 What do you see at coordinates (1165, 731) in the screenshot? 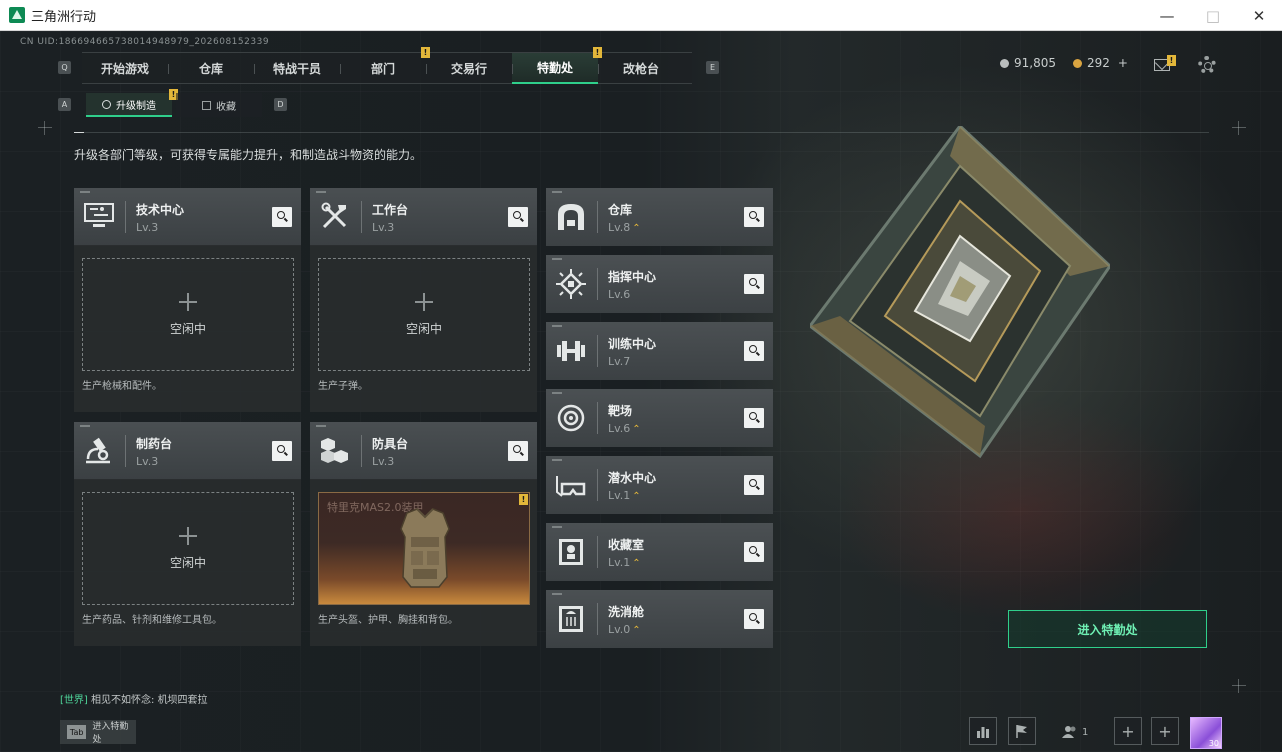
I see `add-party-button: +` at bounding box center [1165, 731].